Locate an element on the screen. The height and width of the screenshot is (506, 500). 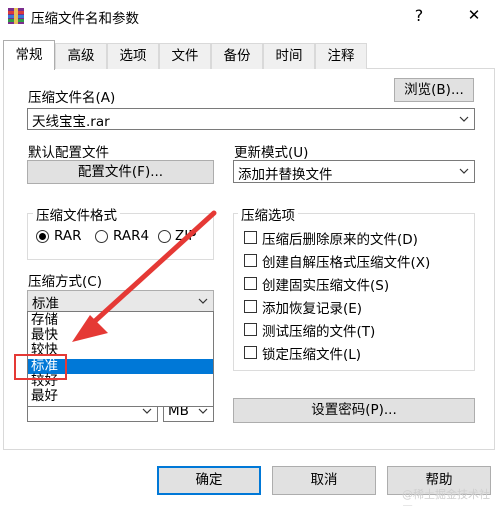
radio-zip-label: ZIP is located at coordinates (185, 236).